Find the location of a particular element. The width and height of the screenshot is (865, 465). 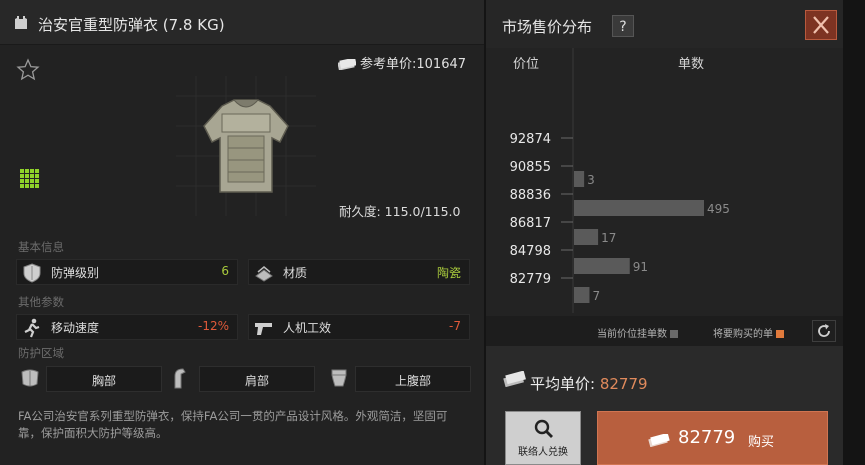

zone-upper-abdomen: 上腹部 is located at coordinates (413, 379).